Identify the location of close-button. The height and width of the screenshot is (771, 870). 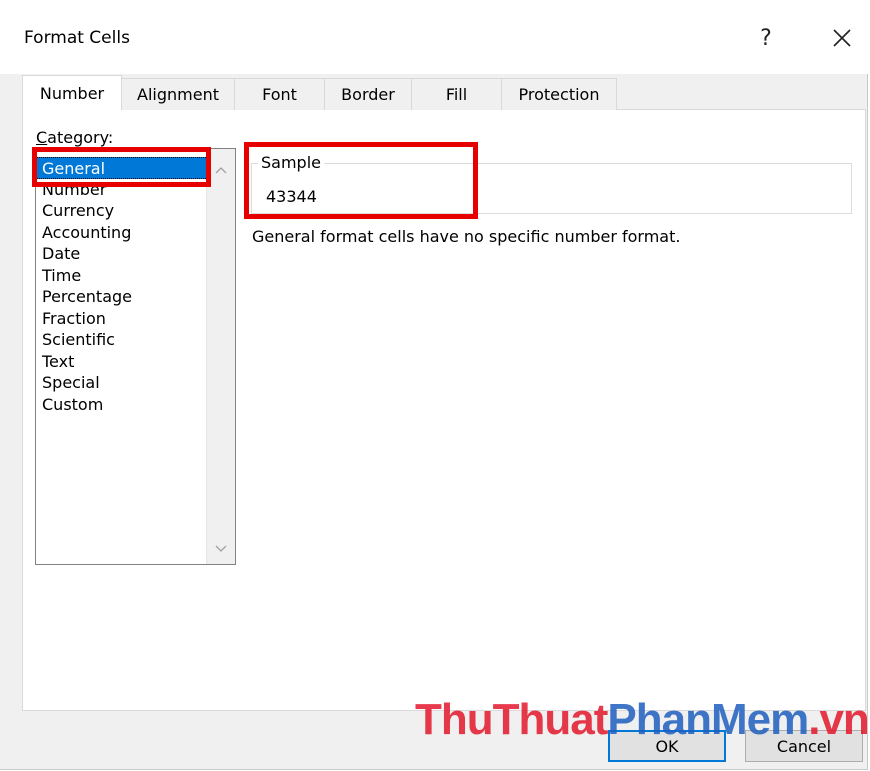
(842, 38).